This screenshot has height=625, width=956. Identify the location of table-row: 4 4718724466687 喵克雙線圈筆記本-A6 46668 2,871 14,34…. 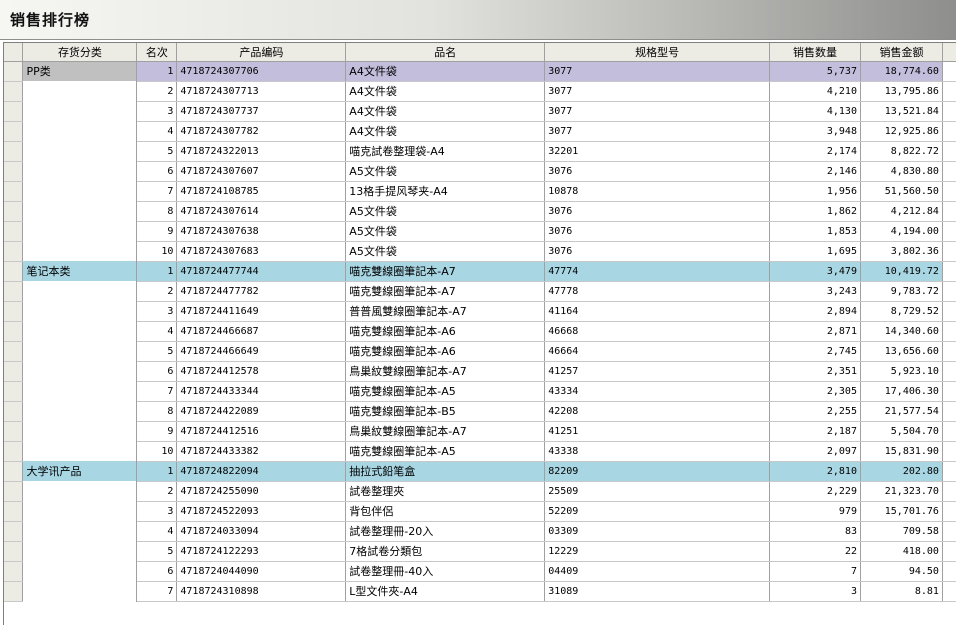
(480, 331).